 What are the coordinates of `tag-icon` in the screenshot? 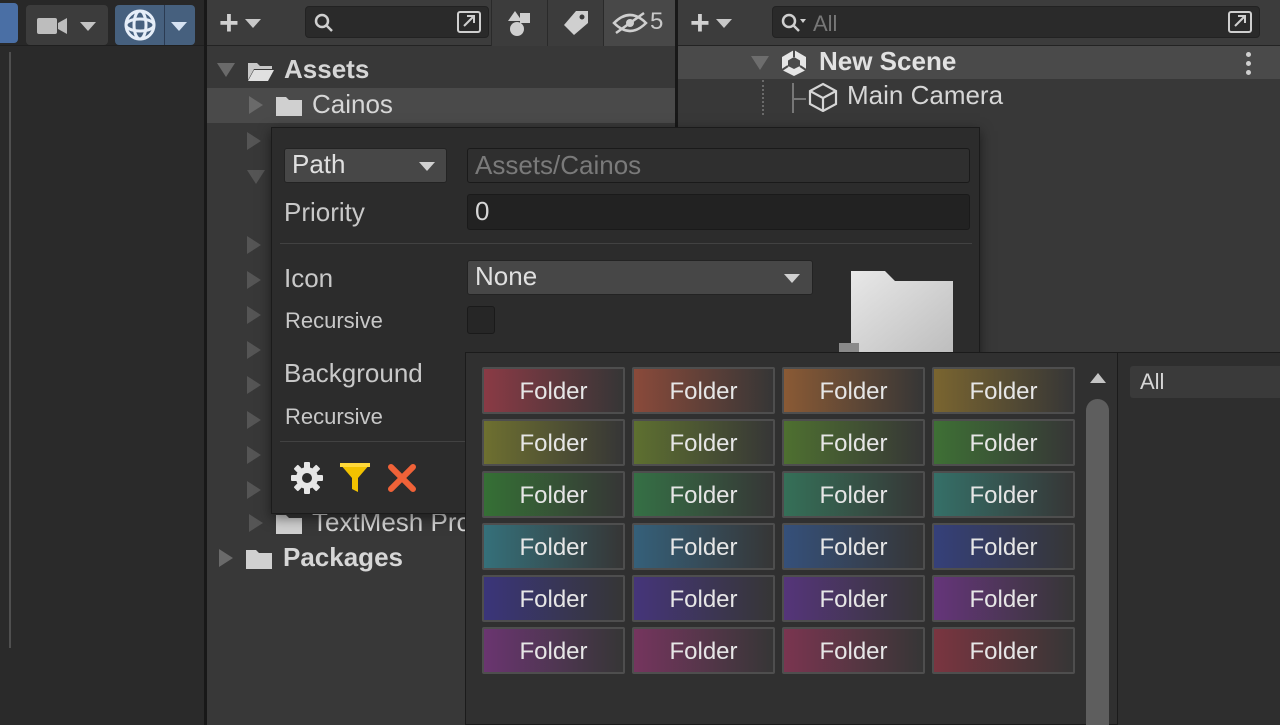 It's located at (576, 23).